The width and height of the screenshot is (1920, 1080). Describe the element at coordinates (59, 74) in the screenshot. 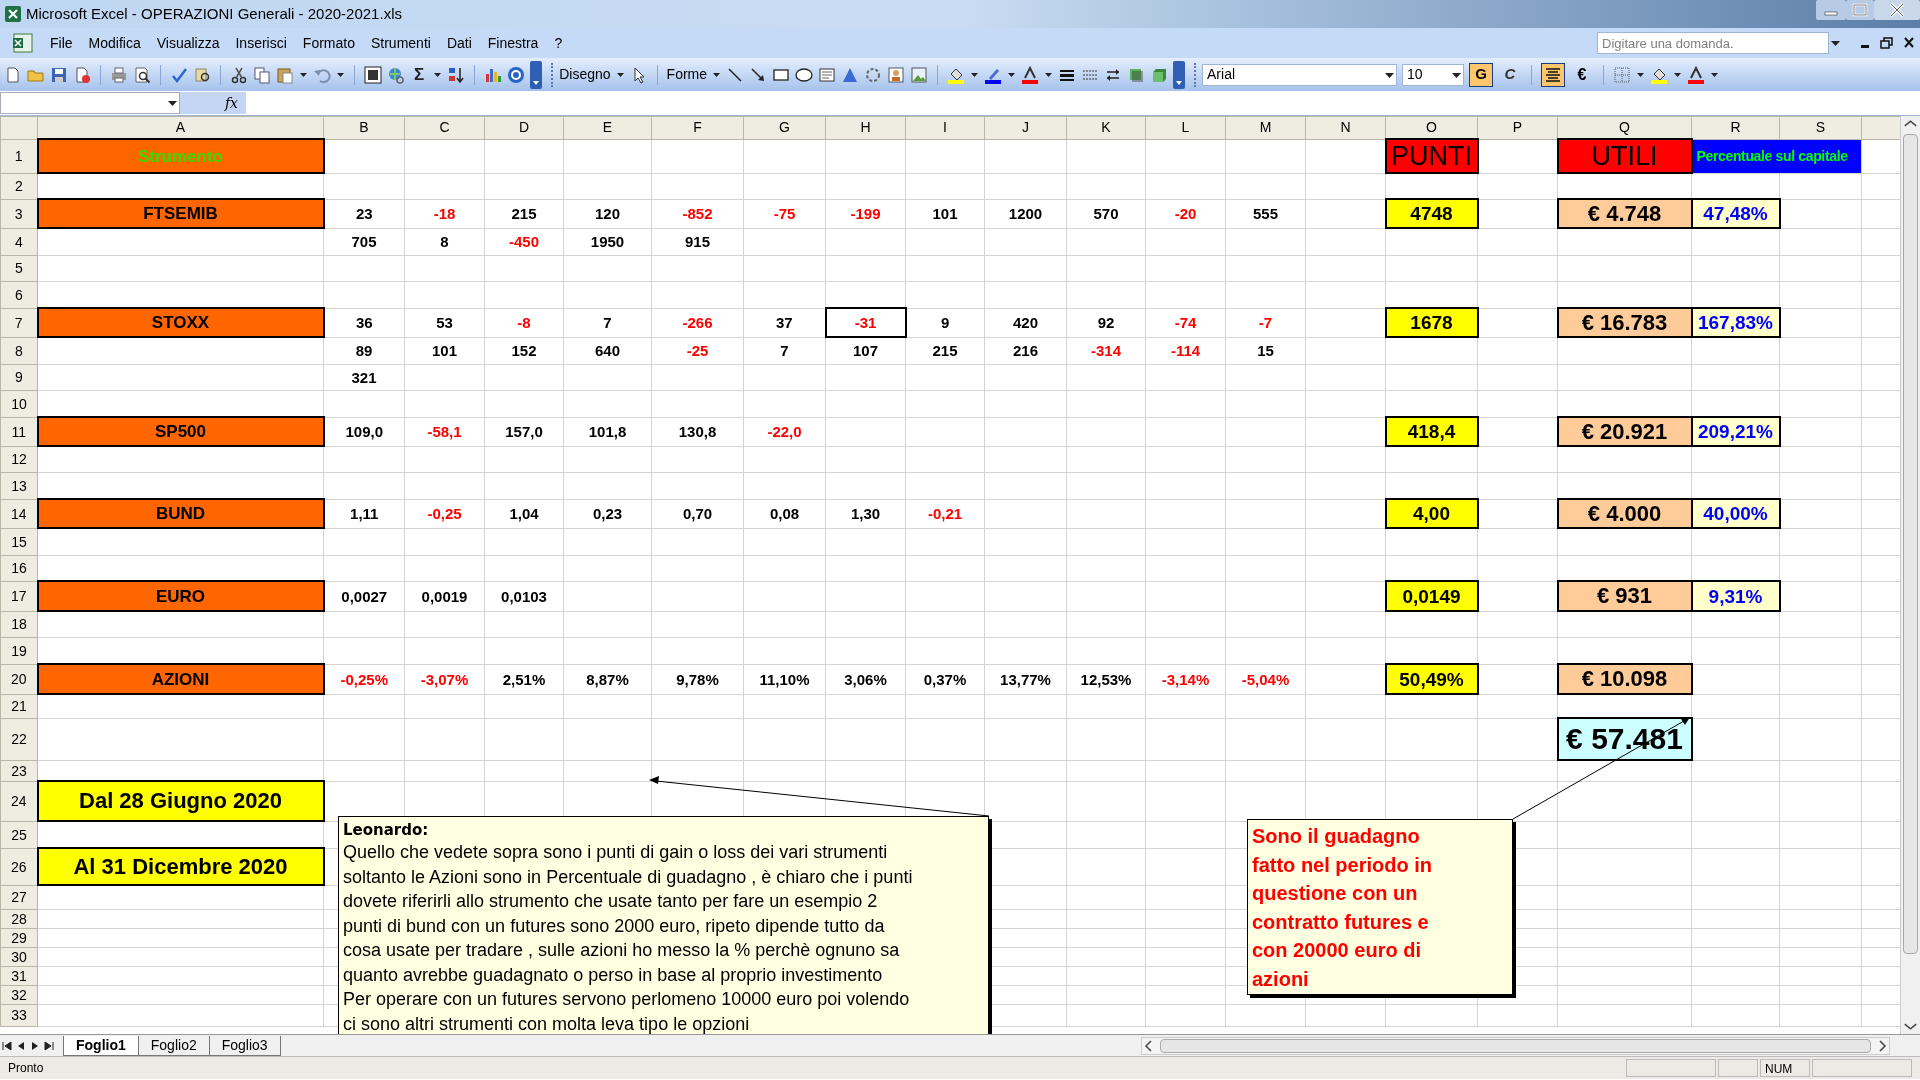

I see `save-icon` at that location.